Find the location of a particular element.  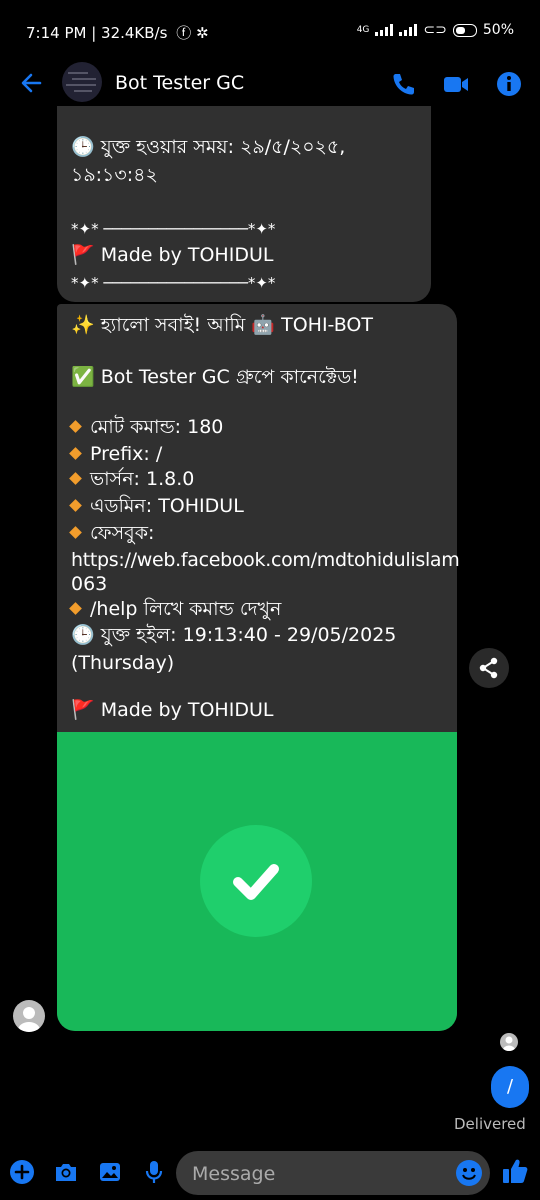

message-line: 🕒 যুক্ত হওয়ার সময়: ২৯/৫/২০২৫, is located at coordinates (208, 147).